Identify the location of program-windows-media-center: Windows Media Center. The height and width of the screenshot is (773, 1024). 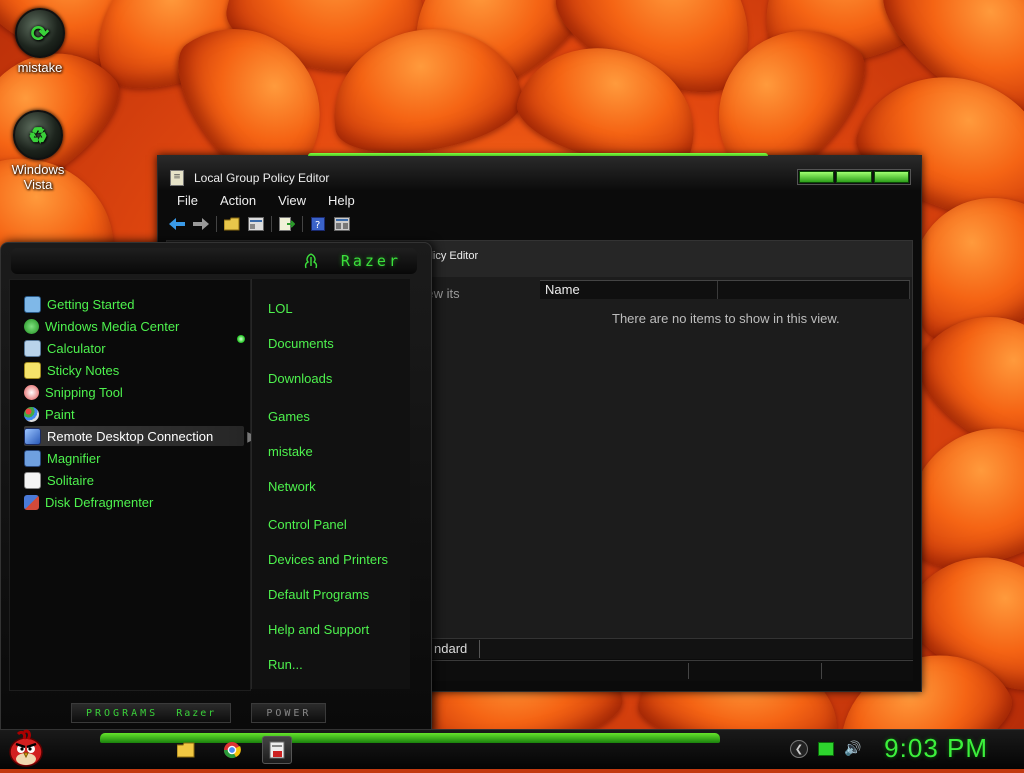
(134, 326).